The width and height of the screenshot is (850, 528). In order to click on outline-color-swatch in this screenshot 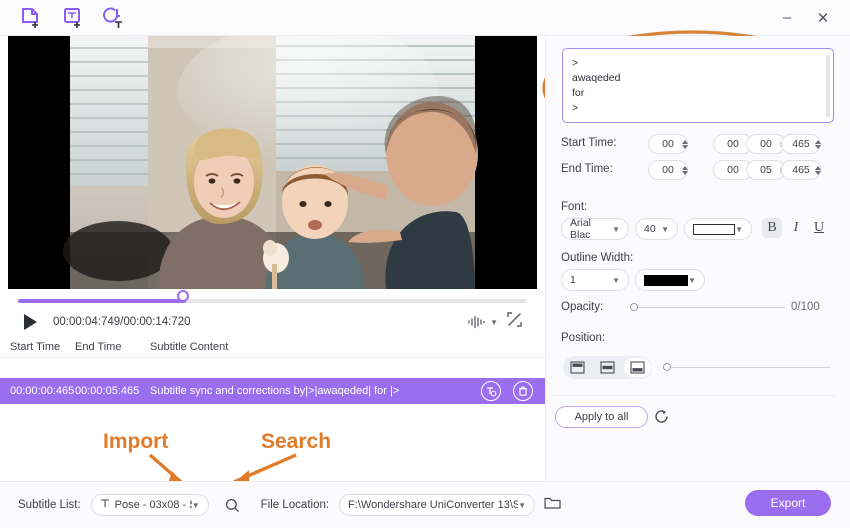, I will do `click(666, 280)`.